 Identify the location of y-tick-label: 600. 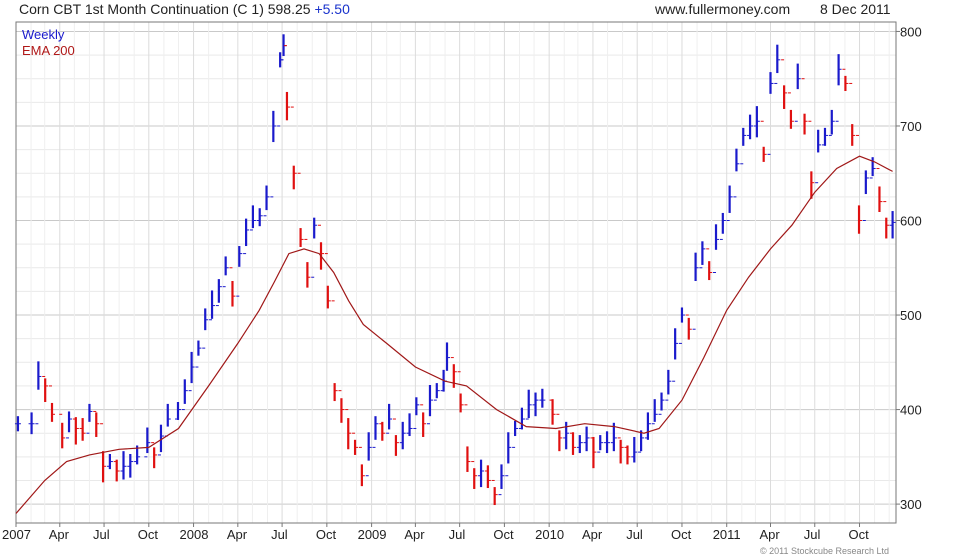
(911, 221).